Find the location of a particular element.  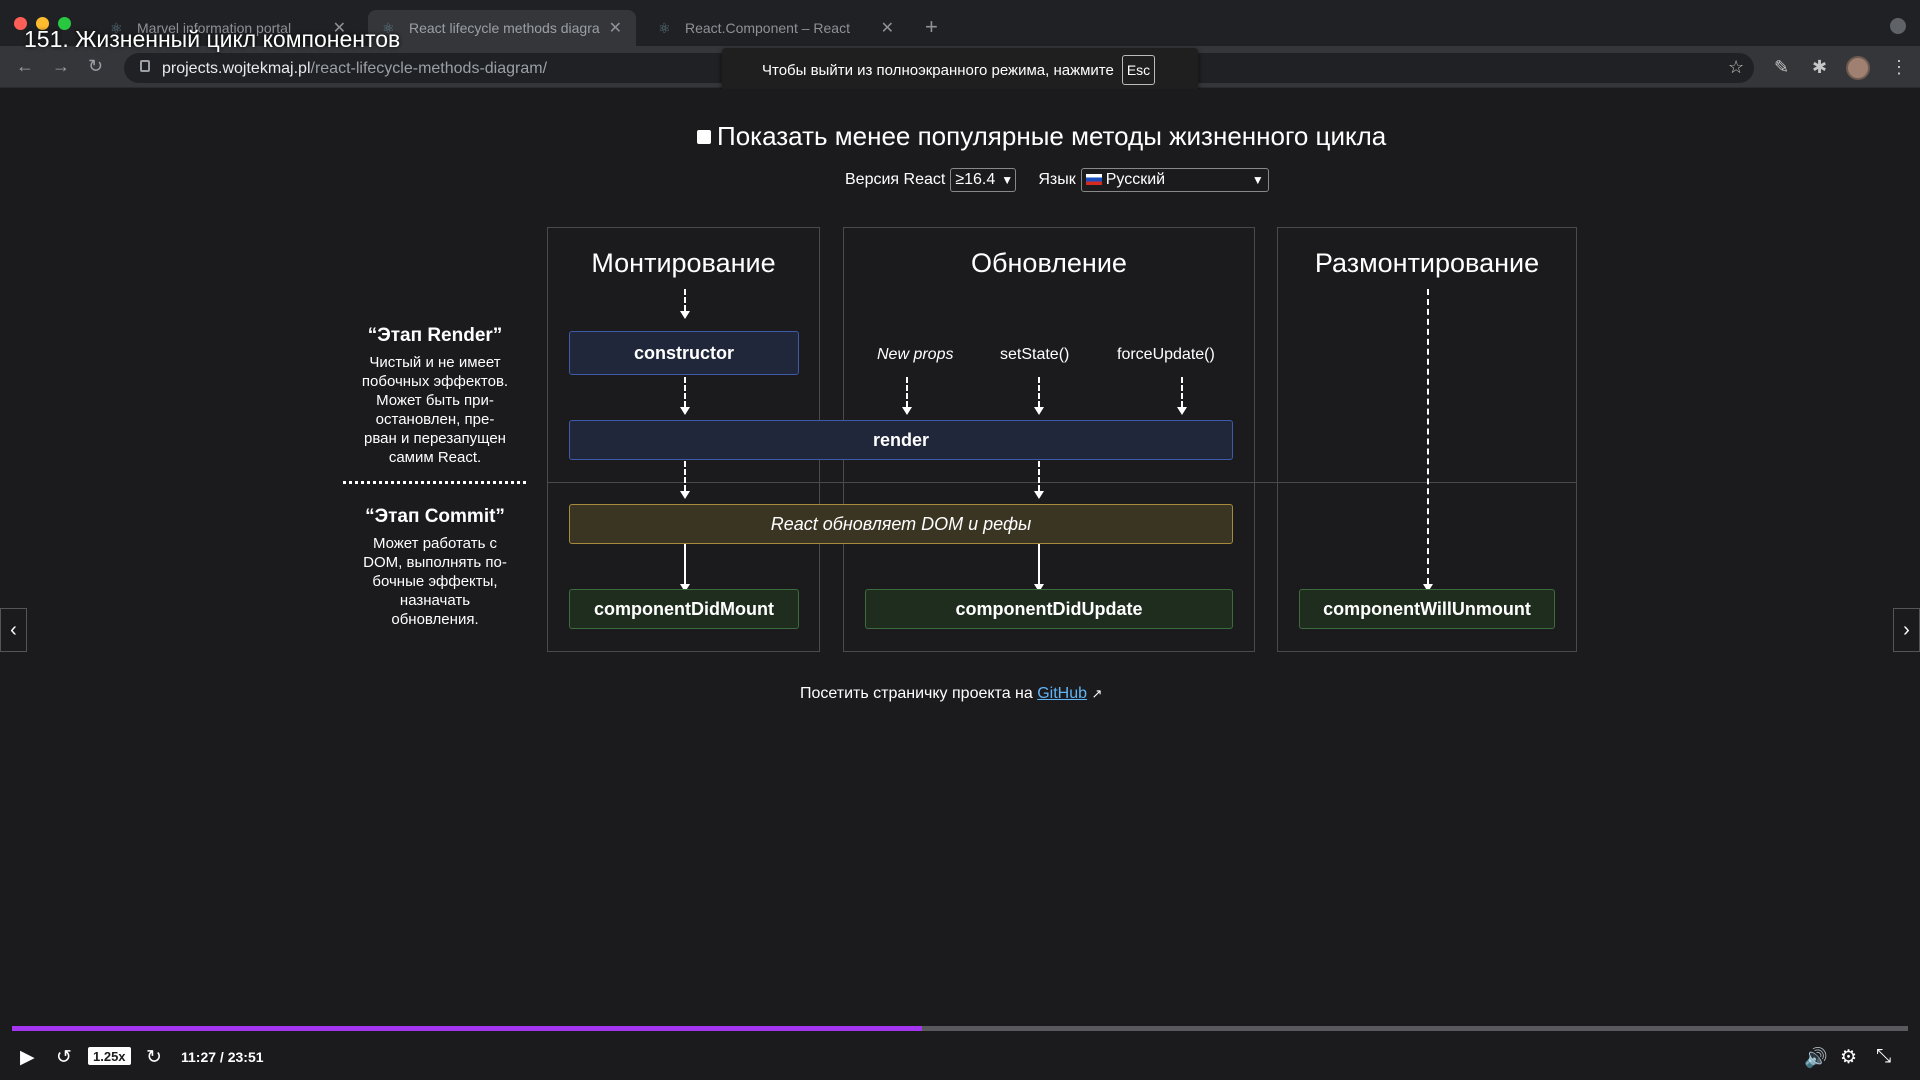

new-tab-button: + is located at coordinates (931, 27).